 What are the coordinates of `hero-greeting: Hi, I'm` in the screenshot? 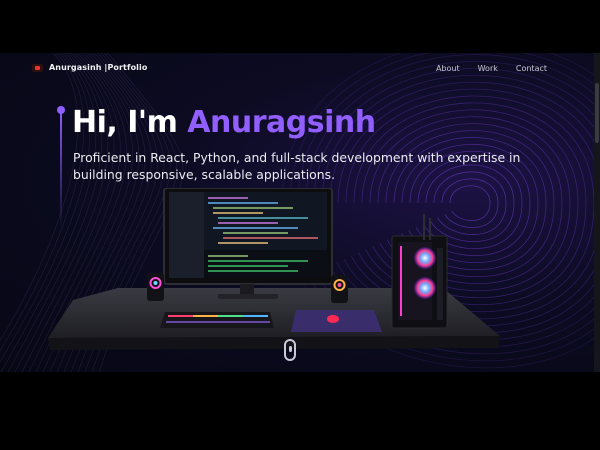 It's located at (125, 122).